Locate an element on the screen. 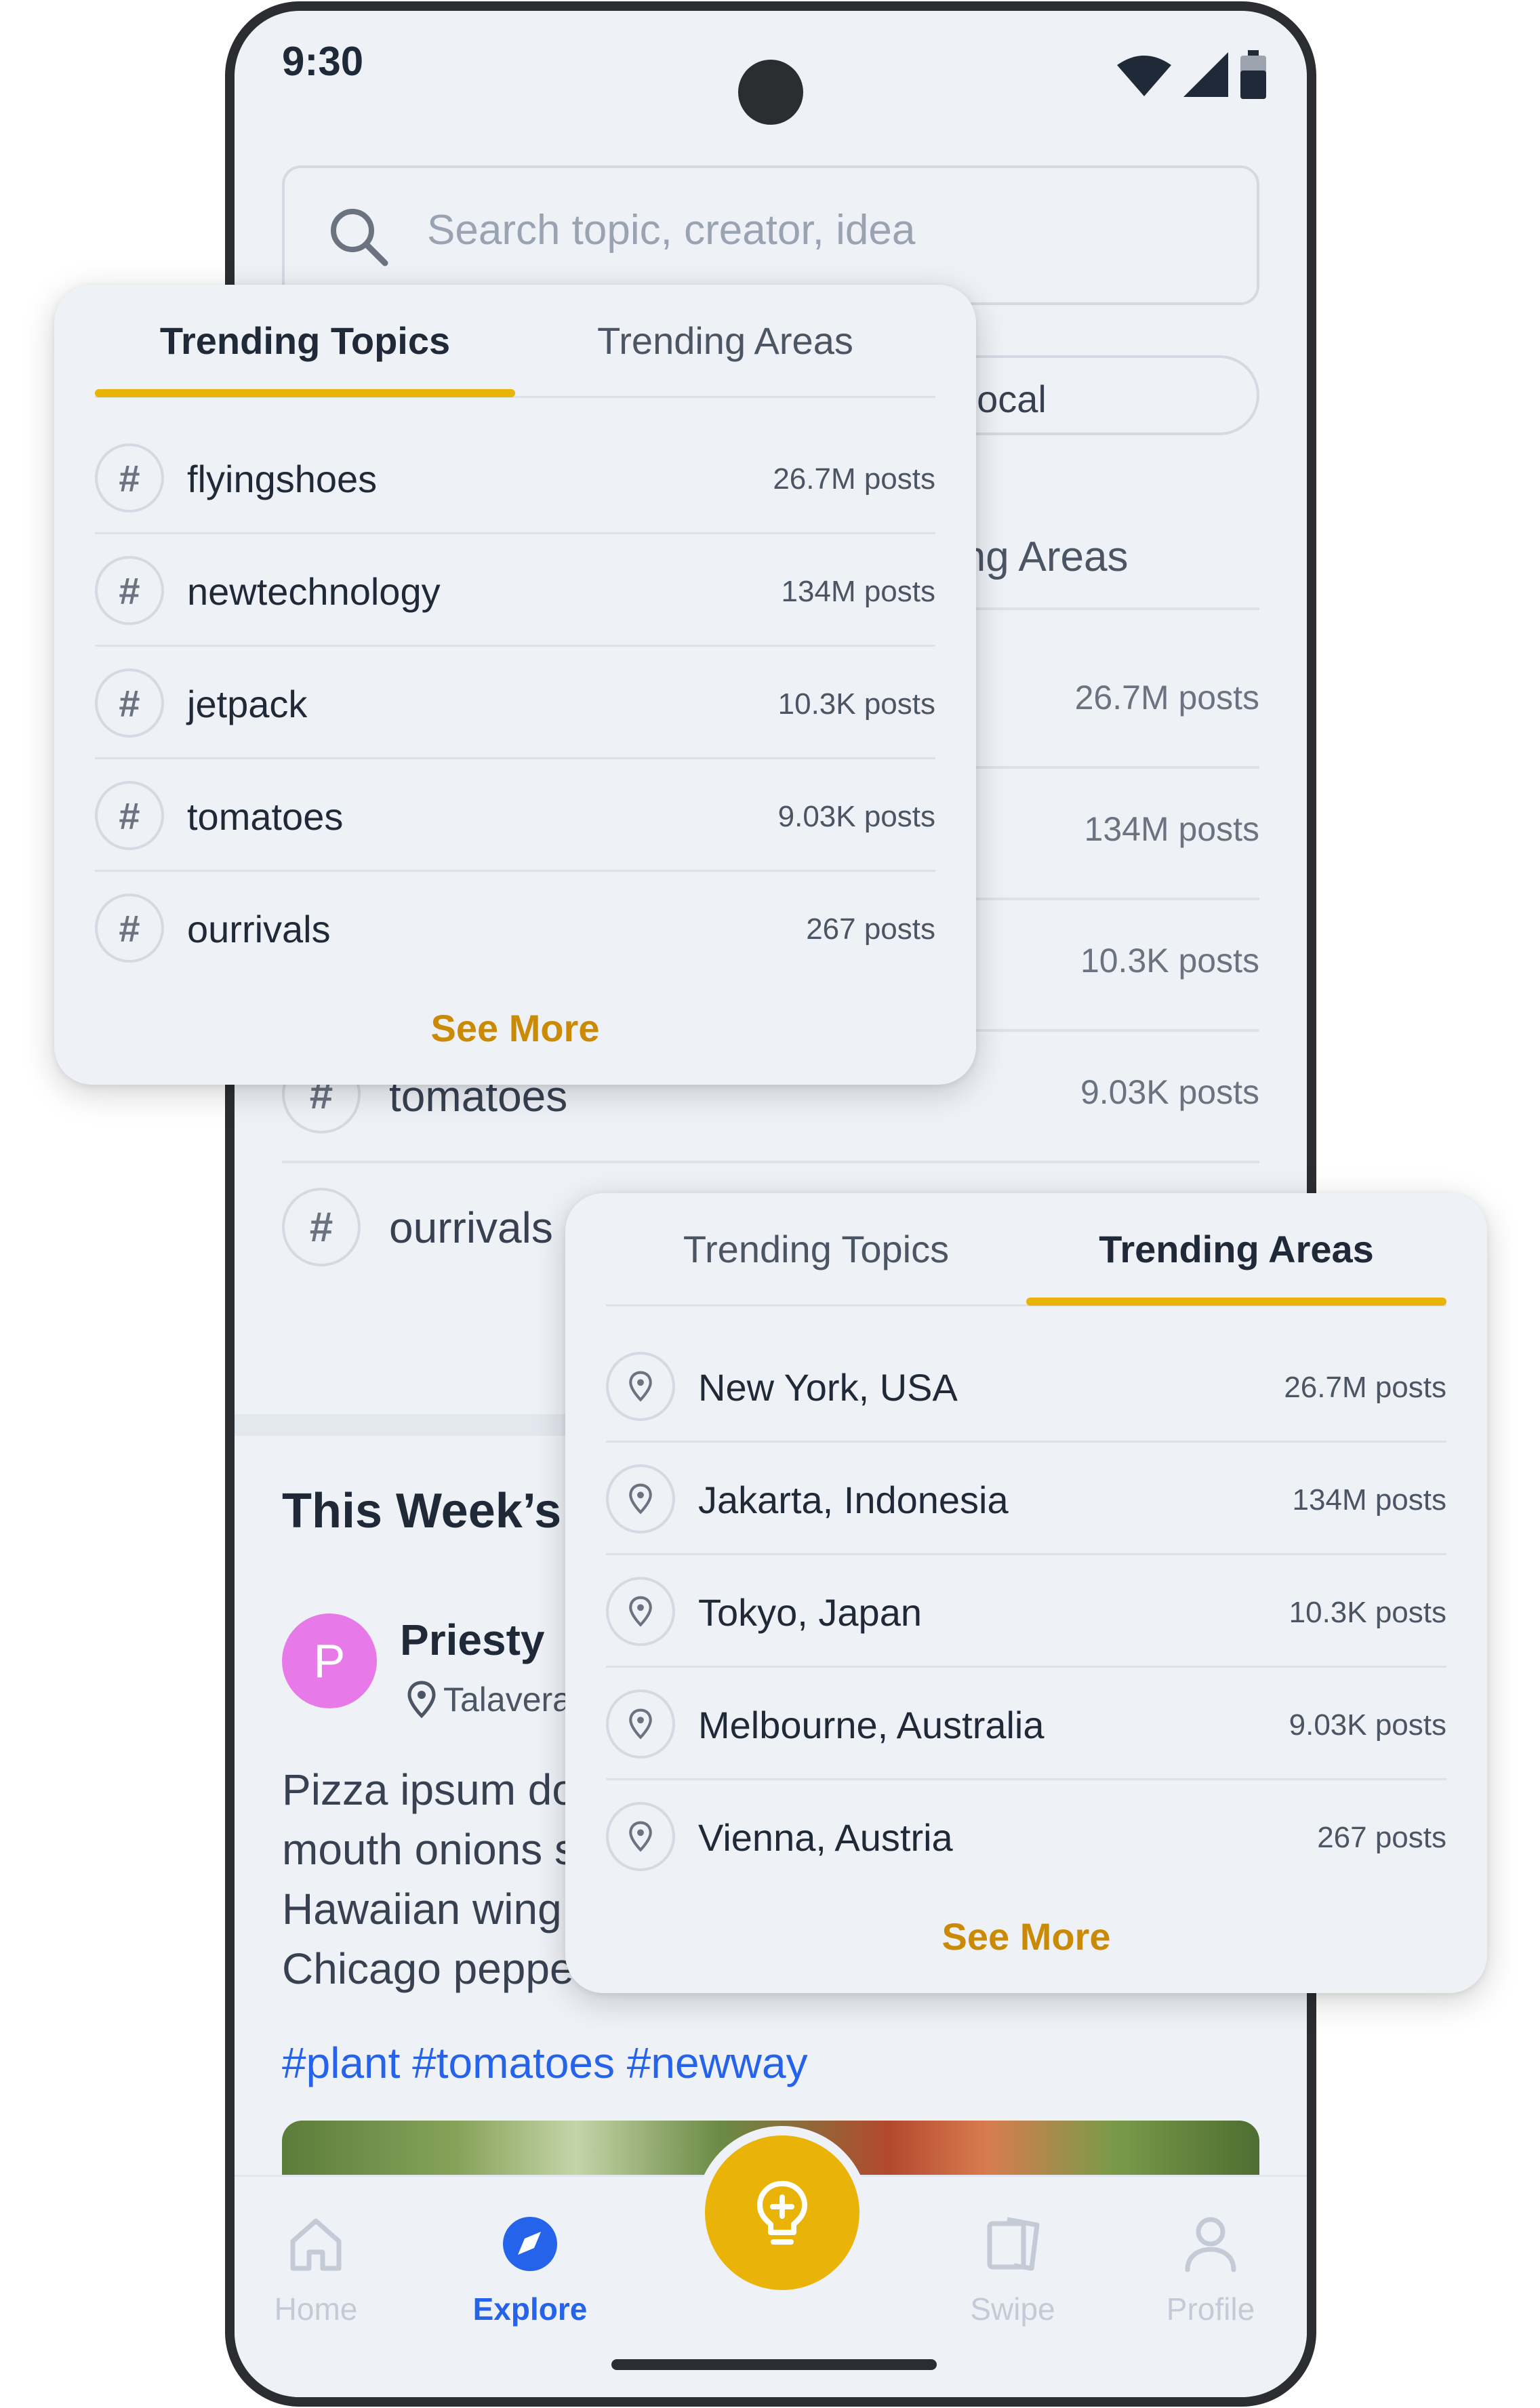 Image resolution: width=1540 pixels, height=2408 pixels. nav-swipe: Swipe is located at coordinates (1013, 2269).